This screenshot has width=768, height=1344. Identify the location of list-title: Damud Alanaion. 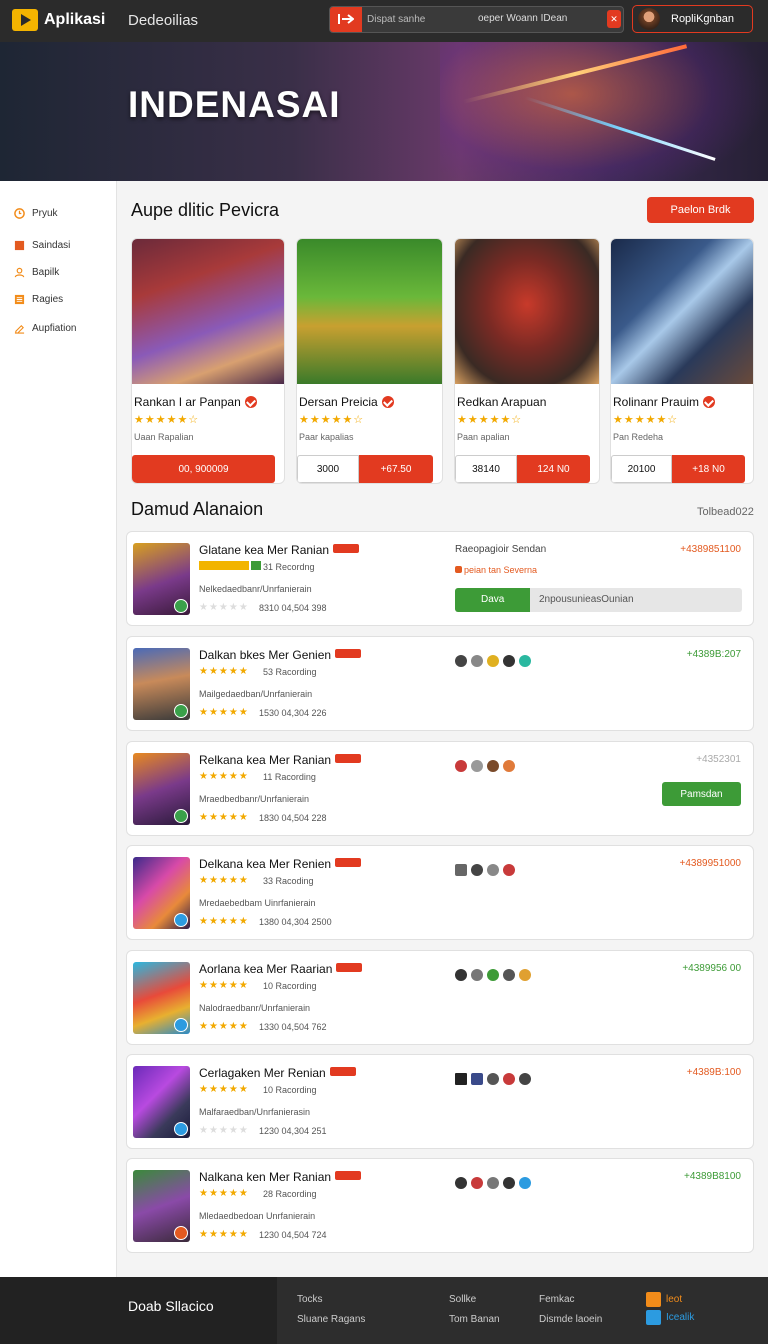
(197, 509).